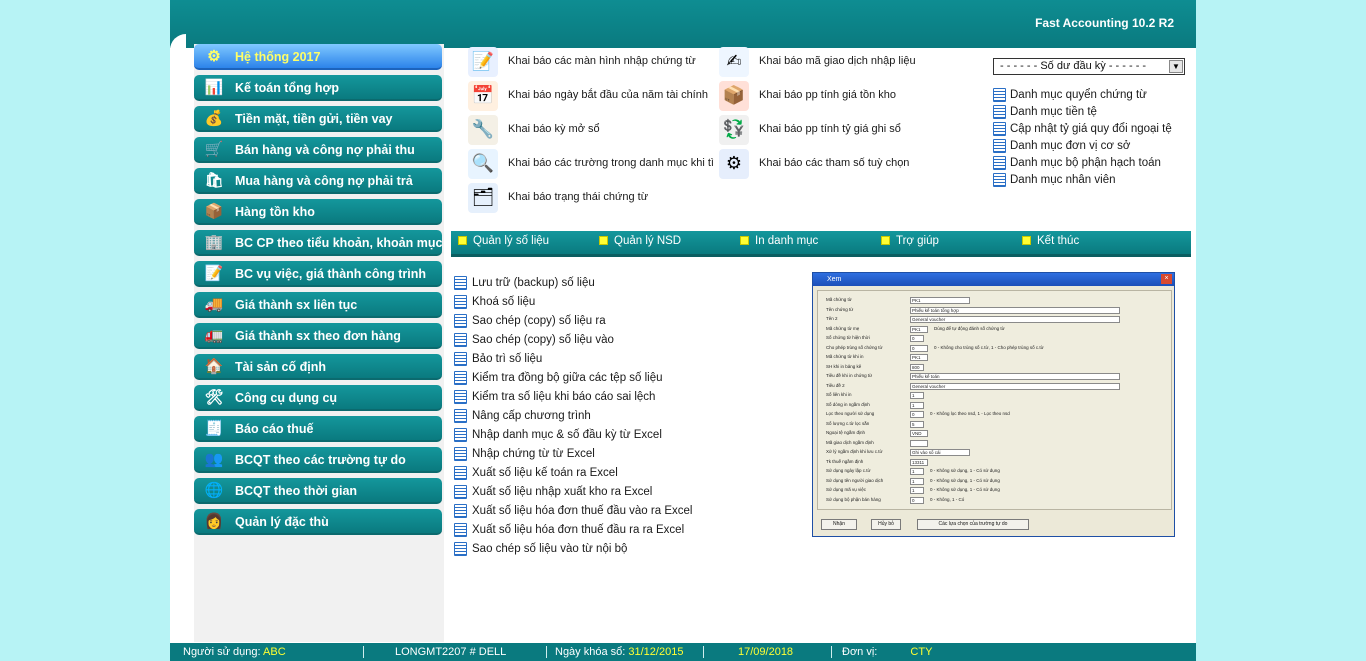 This screenshot has height=661, width=1366. Describe the element at coordinates (558, 376) in the screenshot. I see `task-link: Kiểm tra đồng bộ giữa các tệp số liệu` at that location.